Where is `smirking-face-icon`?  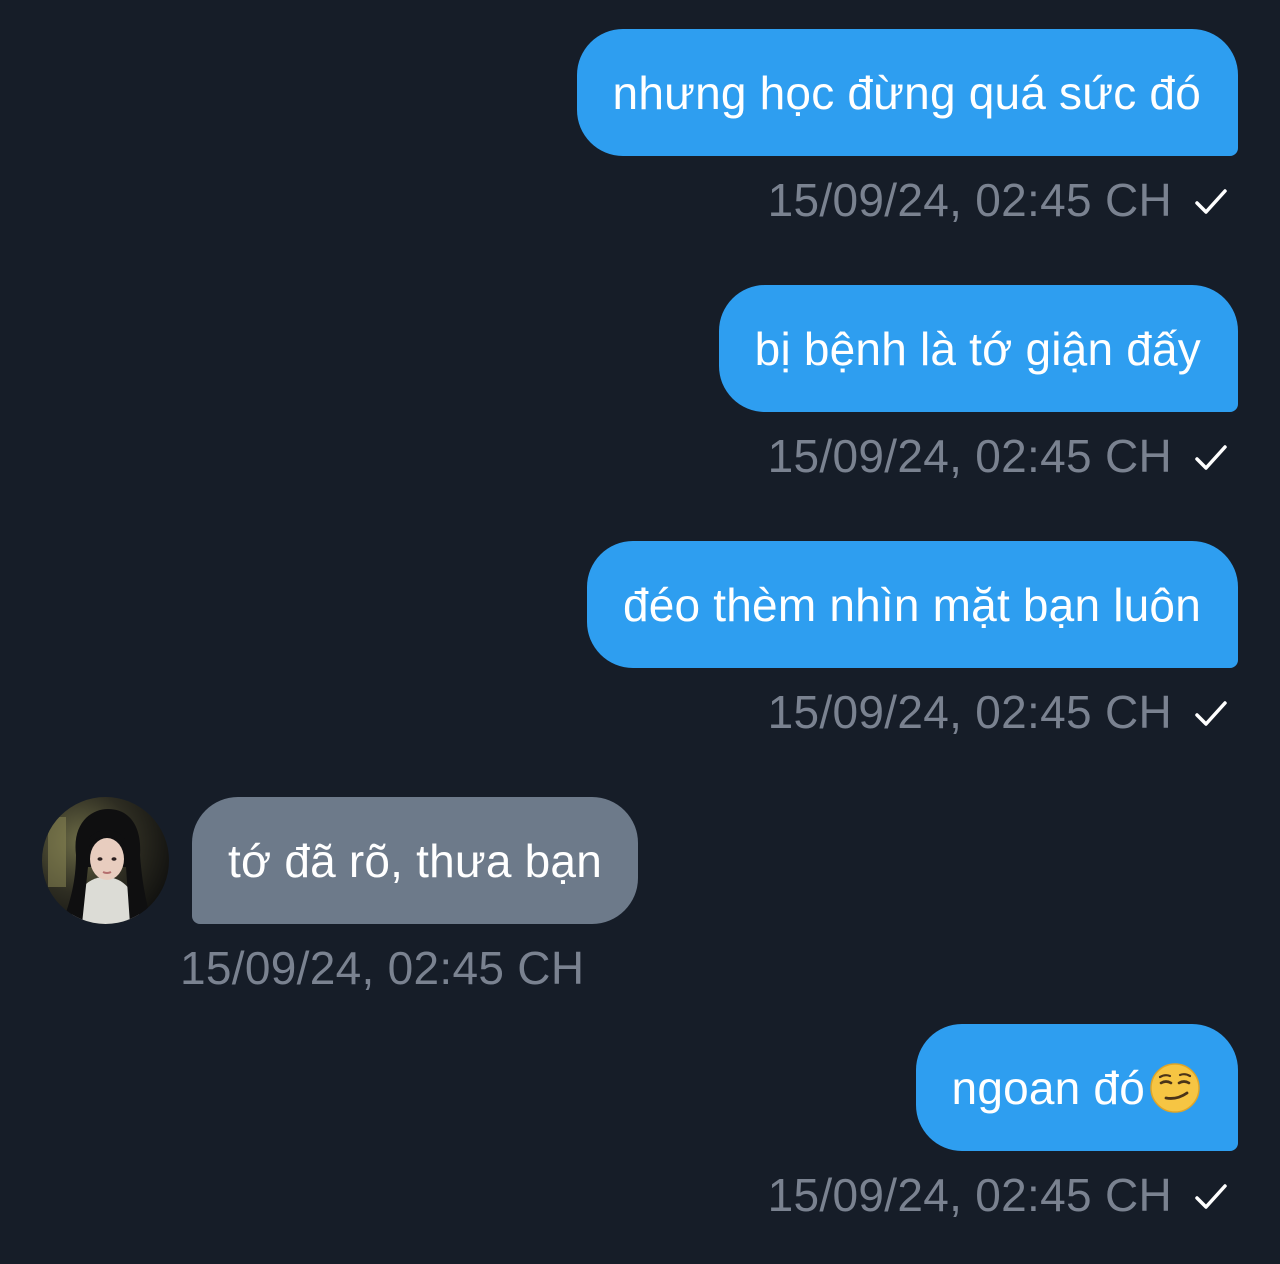 smirking-face-icon is located at coordinates (1175, 1087).